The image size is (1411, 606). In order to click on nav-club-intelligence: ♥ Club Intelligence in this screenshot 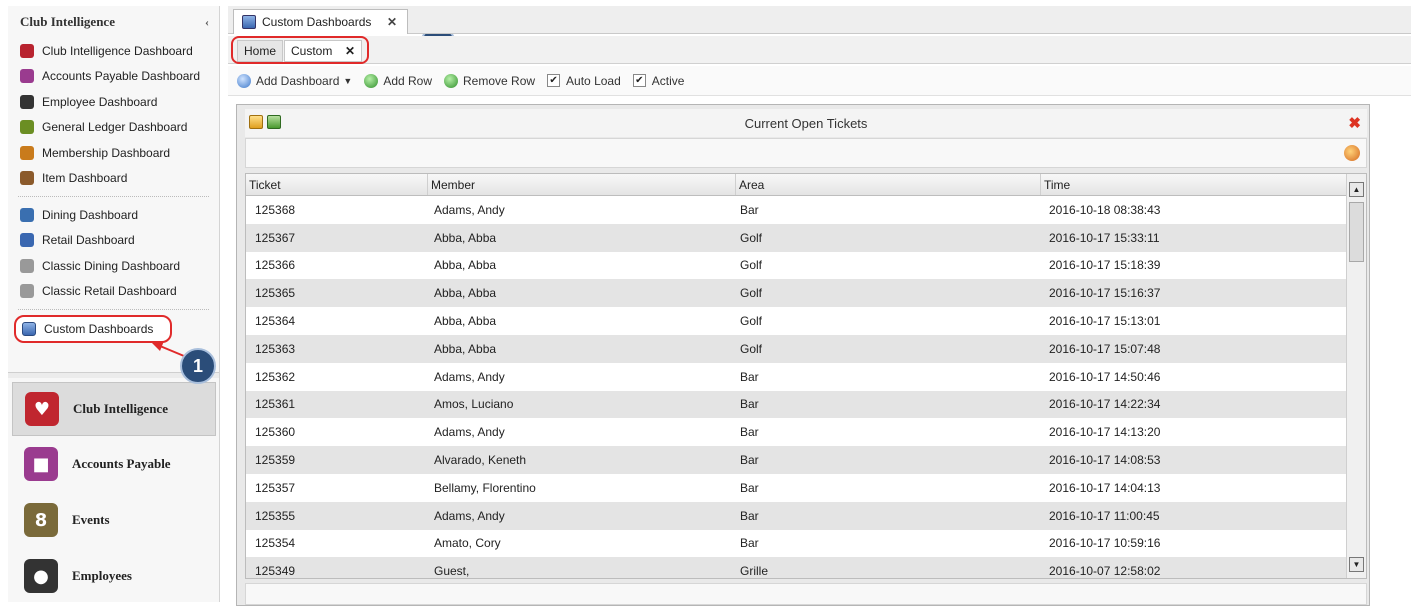, I will do `click(114, 409)`.